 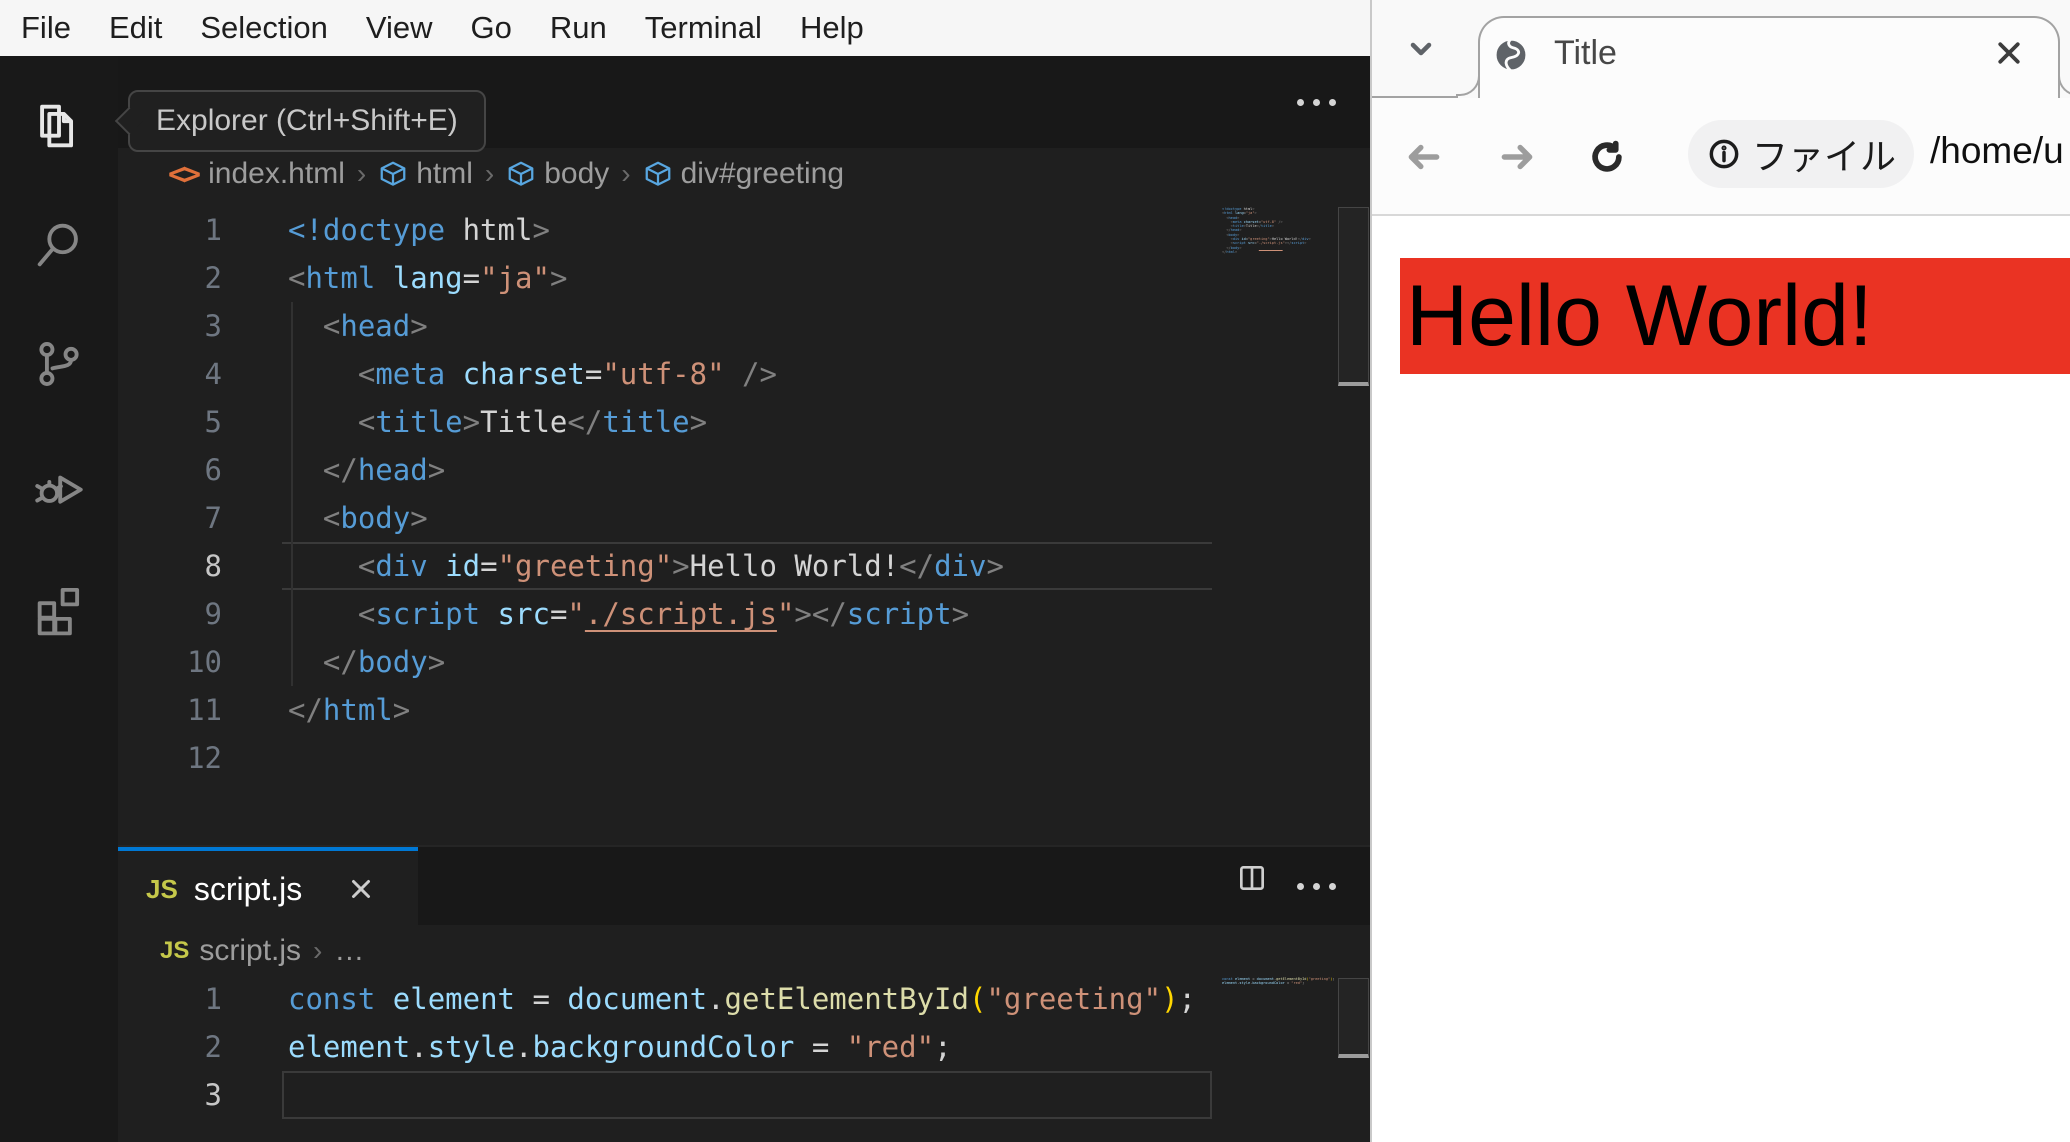 I want to click on explorer-tooltip: Explorer (Ctrl+Shift+E), so click(x=307, y=121).